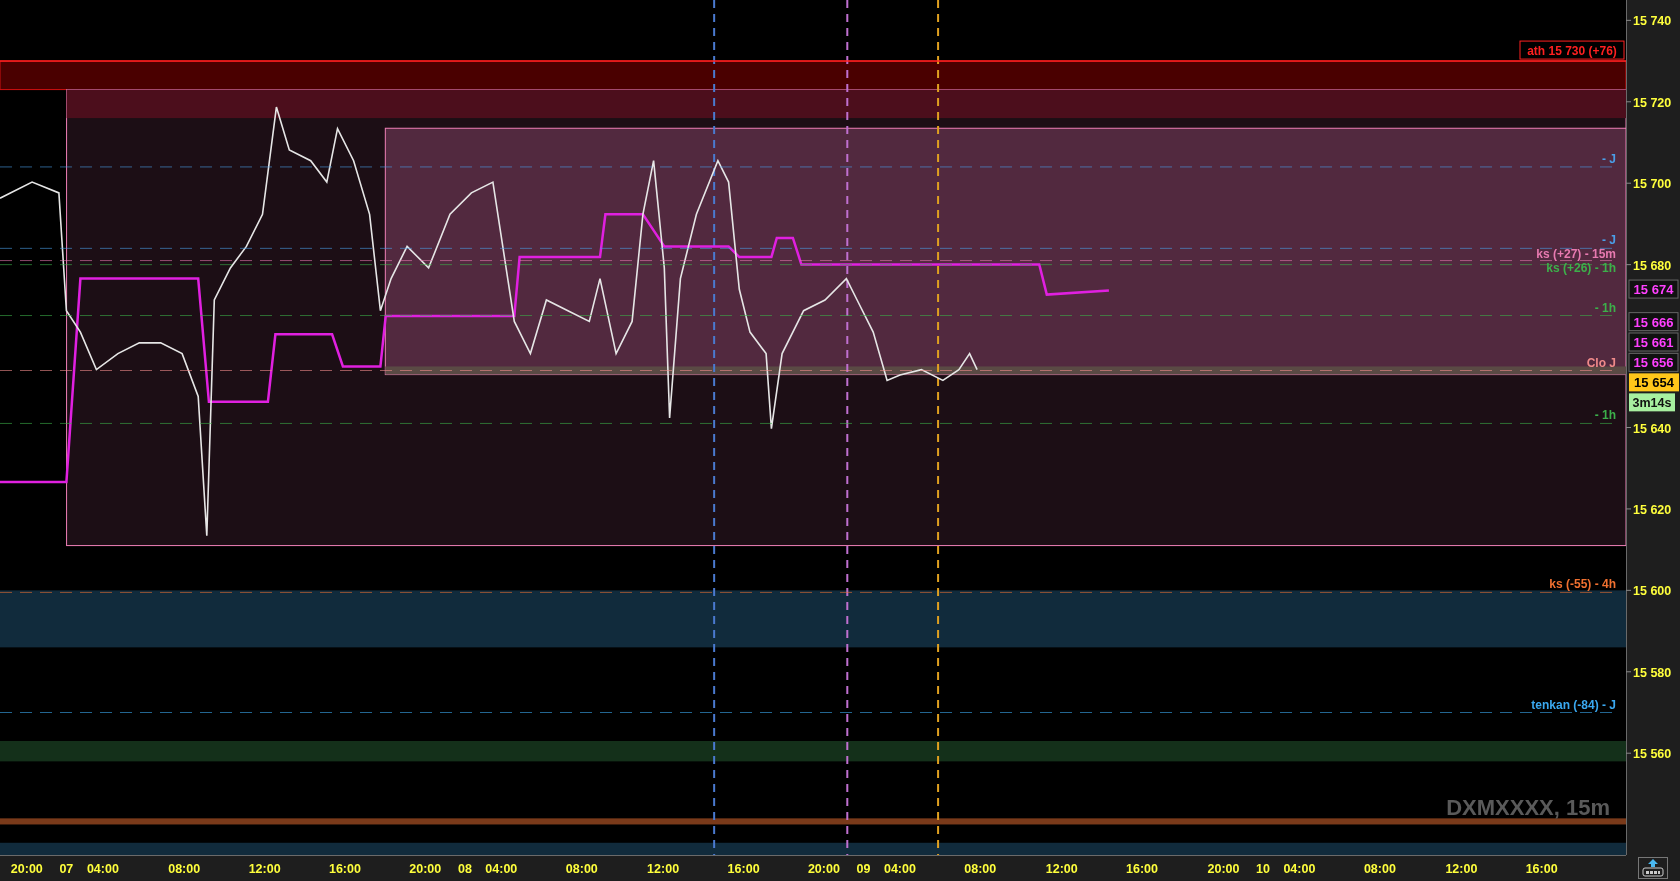 The width and height of the screenshot is (1680, 881). I want to click on candle-timer: 3m14s, so click(1652, 402).